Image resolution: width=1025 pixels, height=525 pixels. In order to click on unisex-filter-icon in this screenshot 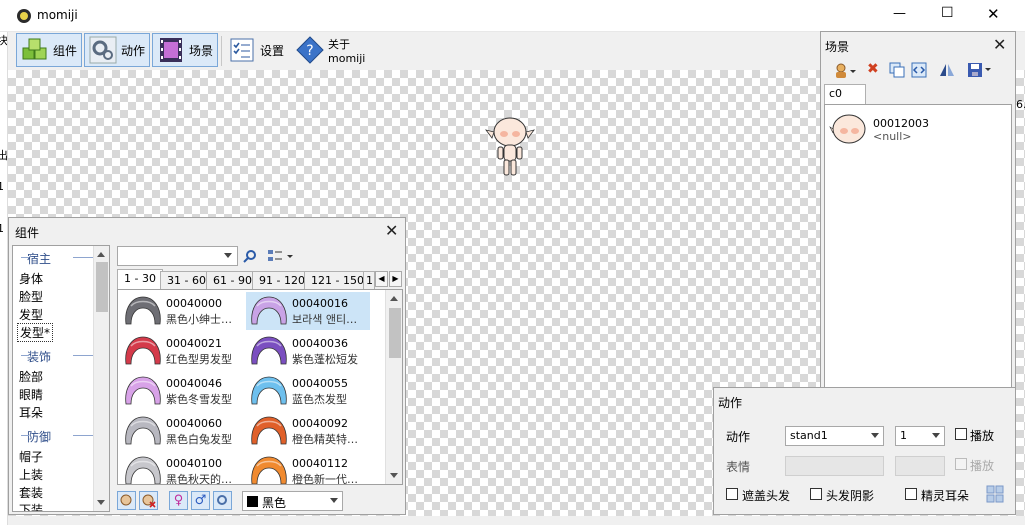, I will do `click(222, 500)`.